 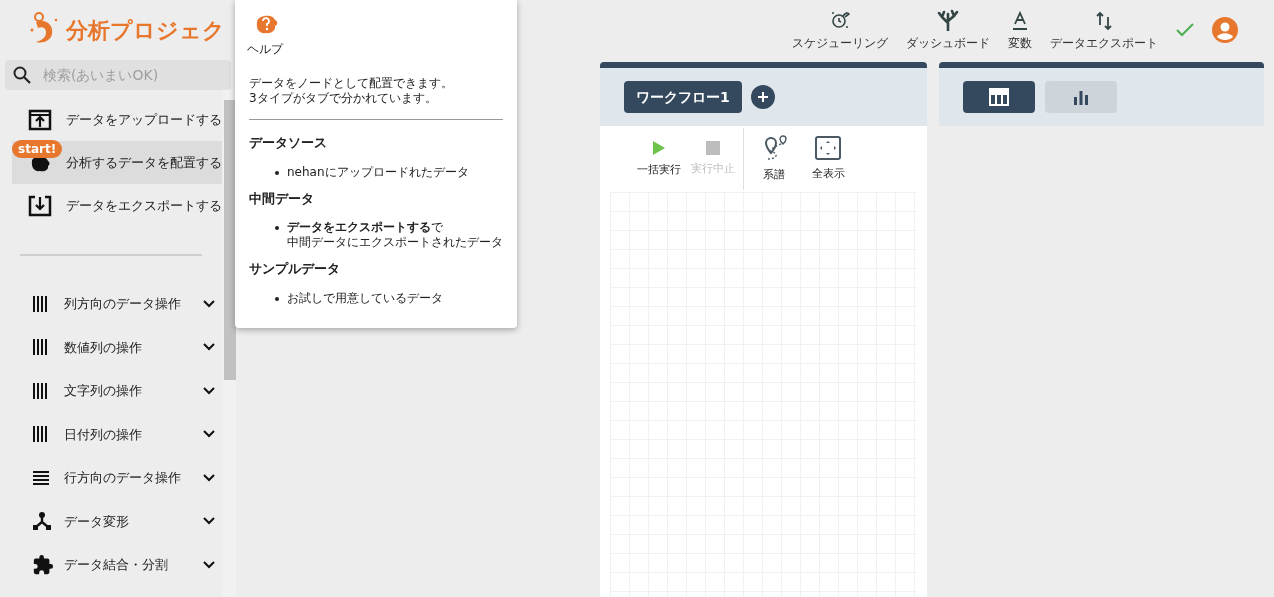 What do you see at coordinates (840, 30) in the screenshot?
I see `header-nav-button: スケジューリング` at bounding box center [840, 30].